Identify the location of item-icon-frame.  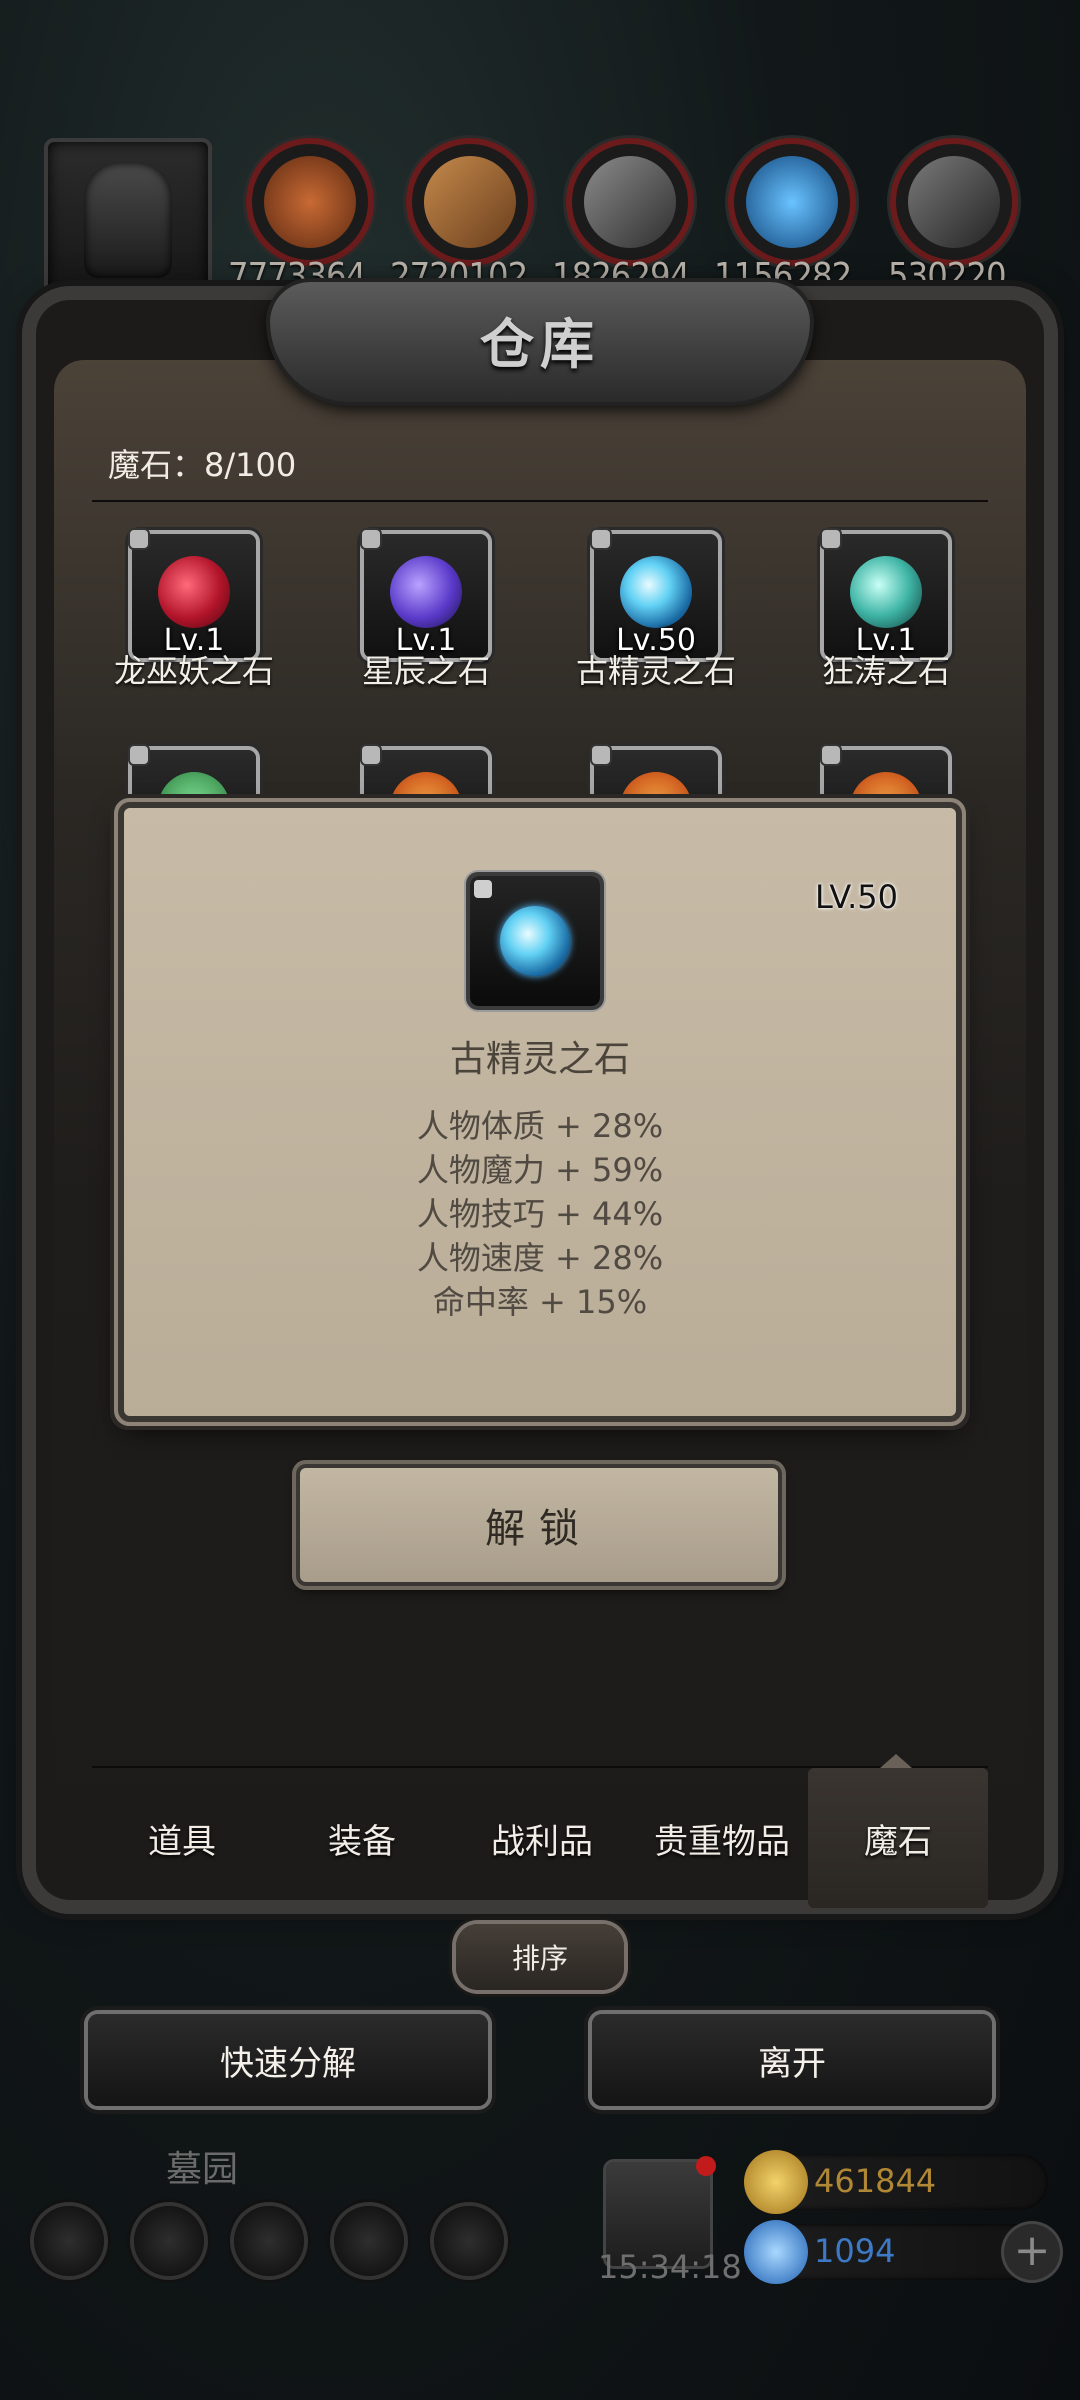
(535, 941).